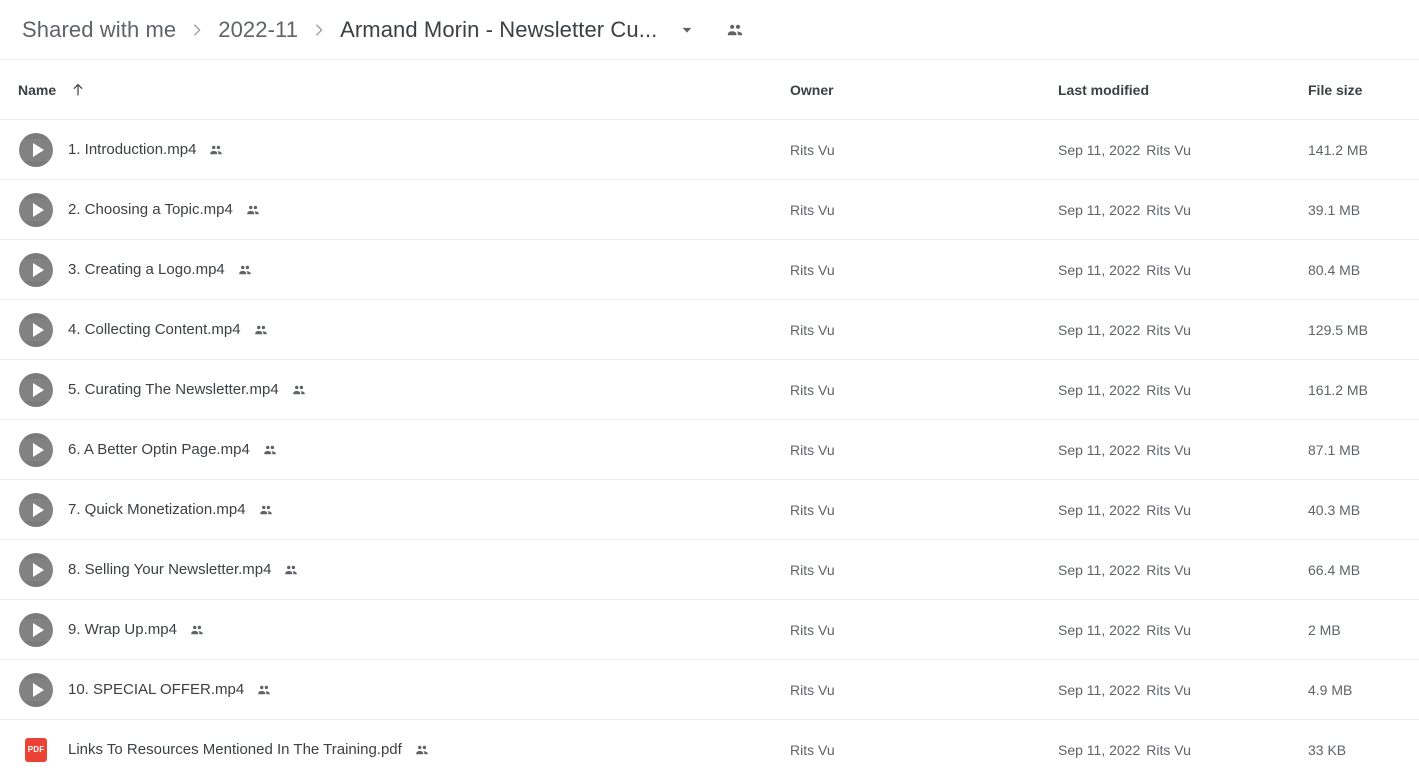 This screenshot has width=1419, height=774. Describe the element at coordinates (1324, 629) in the screenshot. I see `file-size: 2 MB` at that location.